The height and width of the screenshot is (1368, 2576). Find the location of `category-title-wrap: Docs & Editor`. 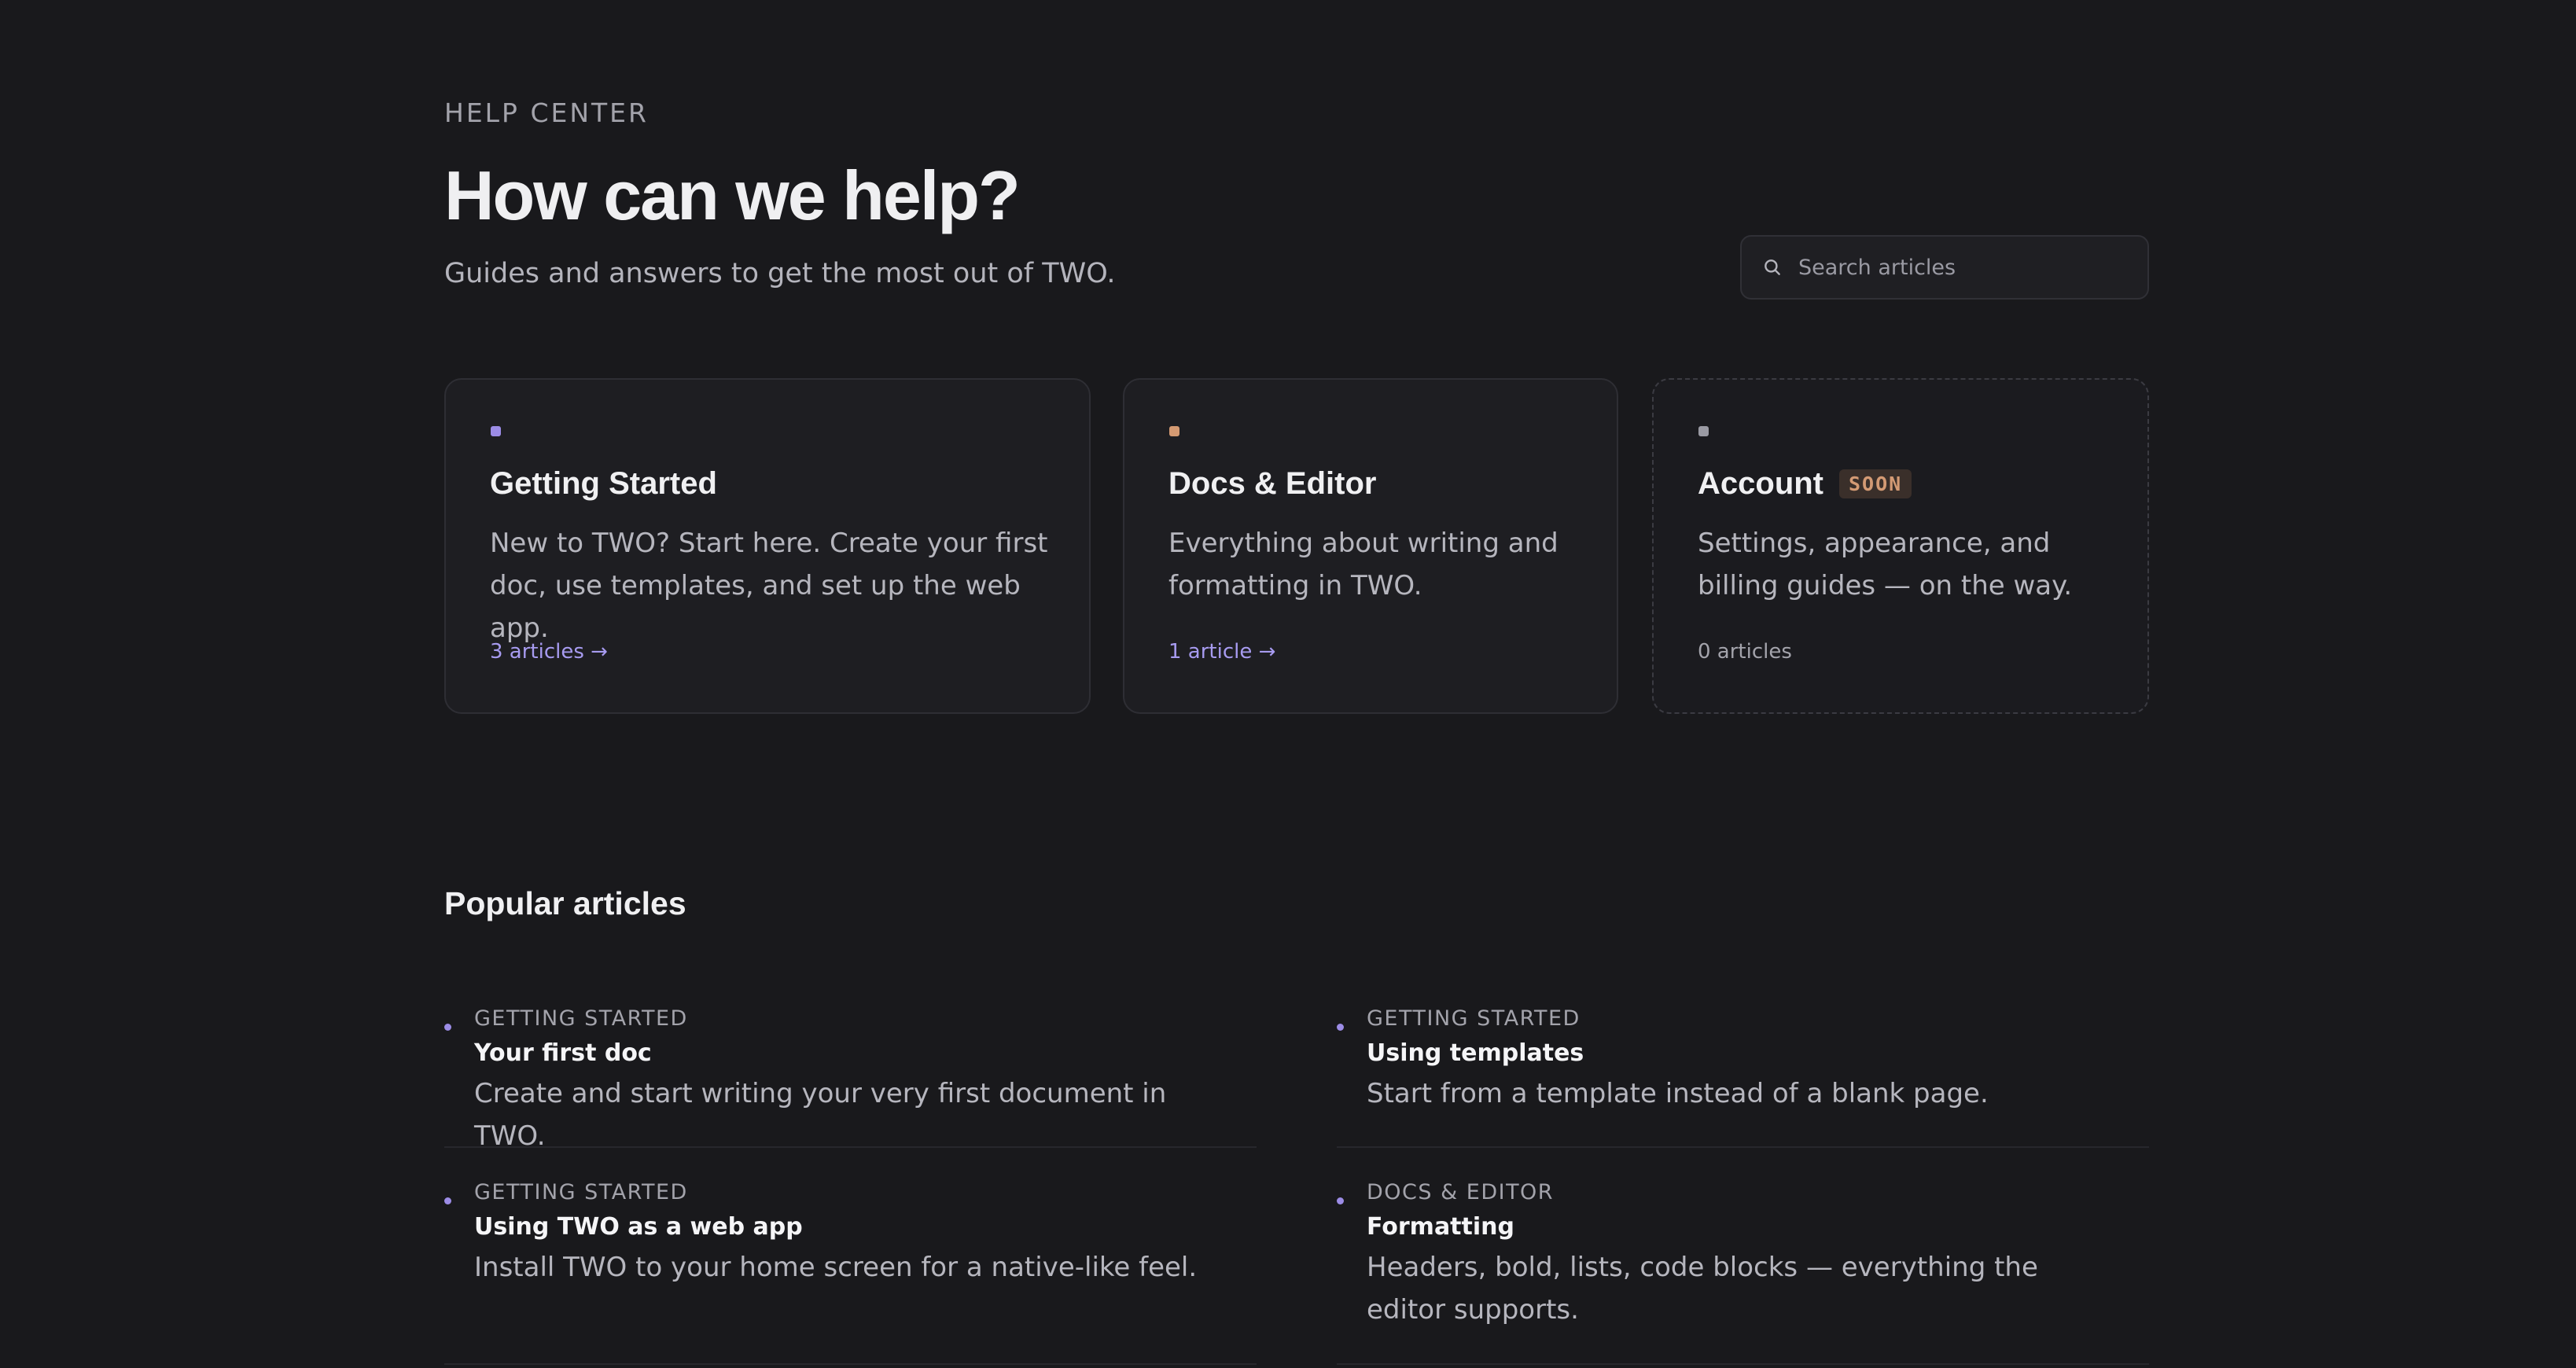

category-title-wrap: Docs & Editor is located at coordinates (1272, 484).